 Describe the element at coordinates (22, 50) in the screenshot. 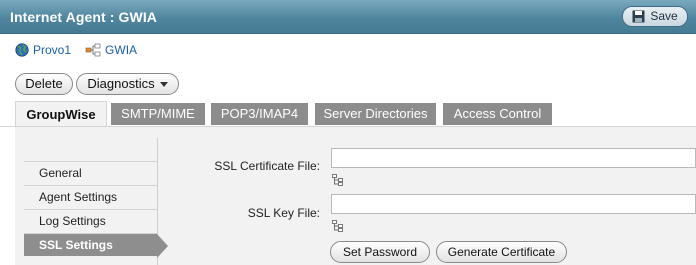

I see `globe-icon` at that location.